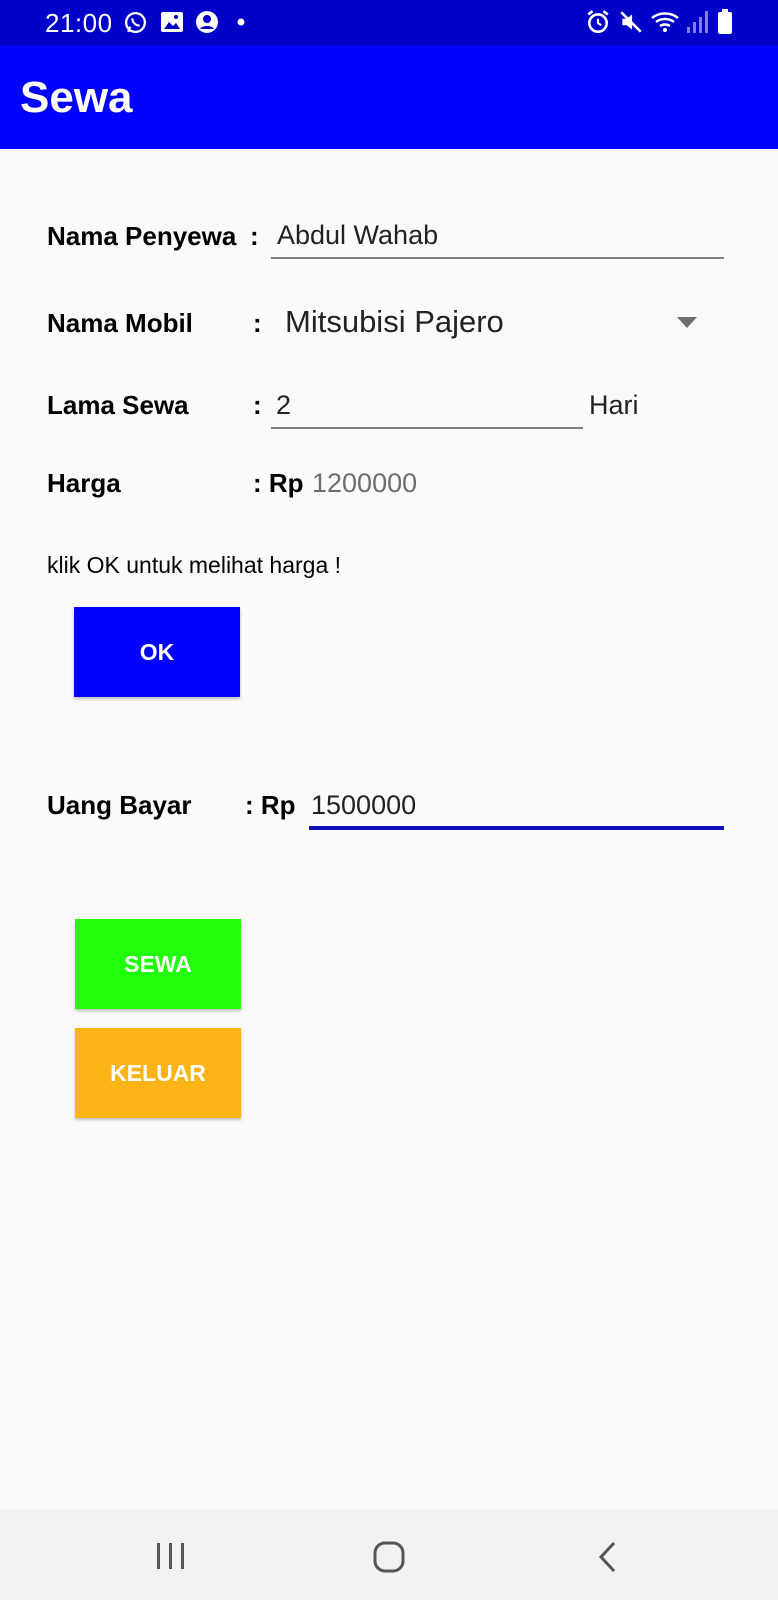  I want to click on nama-penyewa-value: Abdul Wahab, so click(358, 235).